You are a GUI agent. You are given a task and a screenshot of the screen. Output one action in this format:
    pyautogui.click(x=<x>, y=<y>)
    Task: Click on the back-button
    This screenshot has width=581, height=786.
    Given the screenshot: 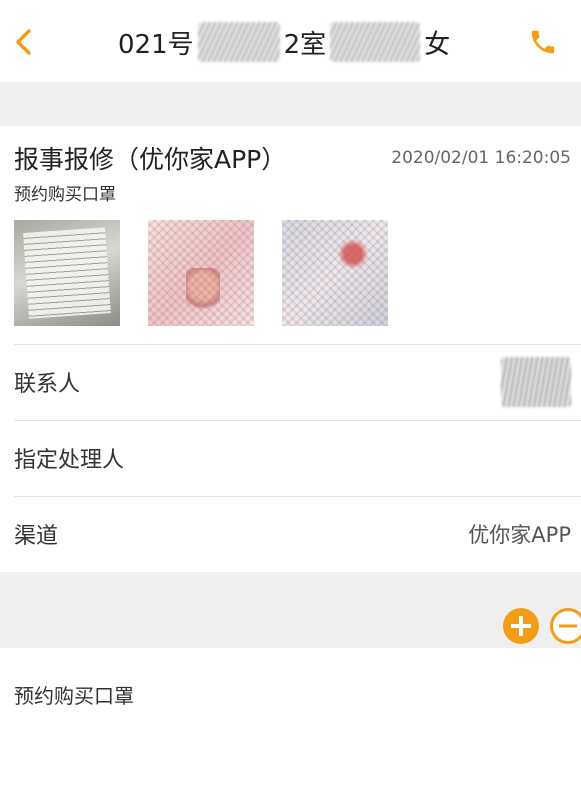 What is the action you would take?
    pyautogui.click(x=24, y=42)
    